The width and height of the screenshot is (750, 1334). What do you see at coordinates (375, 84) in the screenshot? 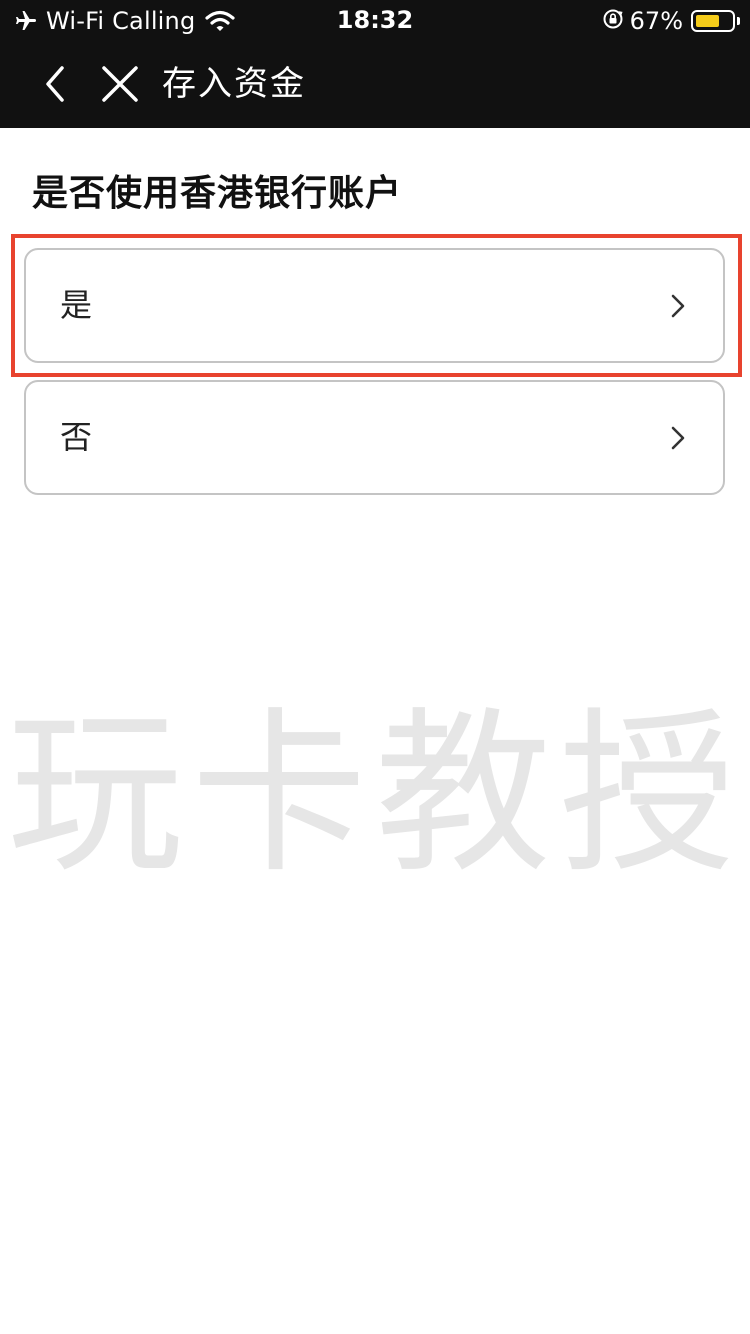
I see `nav-bar: 存入资金` at bounding box center [375, 84].